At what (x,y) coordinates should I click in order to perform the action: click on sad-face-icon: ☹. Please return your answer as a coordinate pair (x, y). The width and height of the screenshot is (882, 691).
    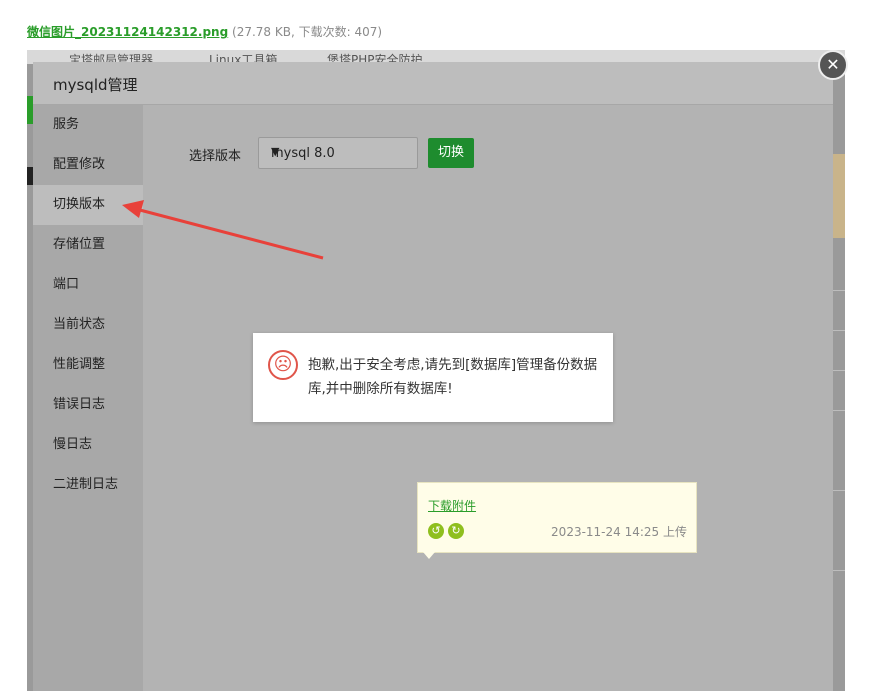
    Looking at the image, I should click on (283, 365).